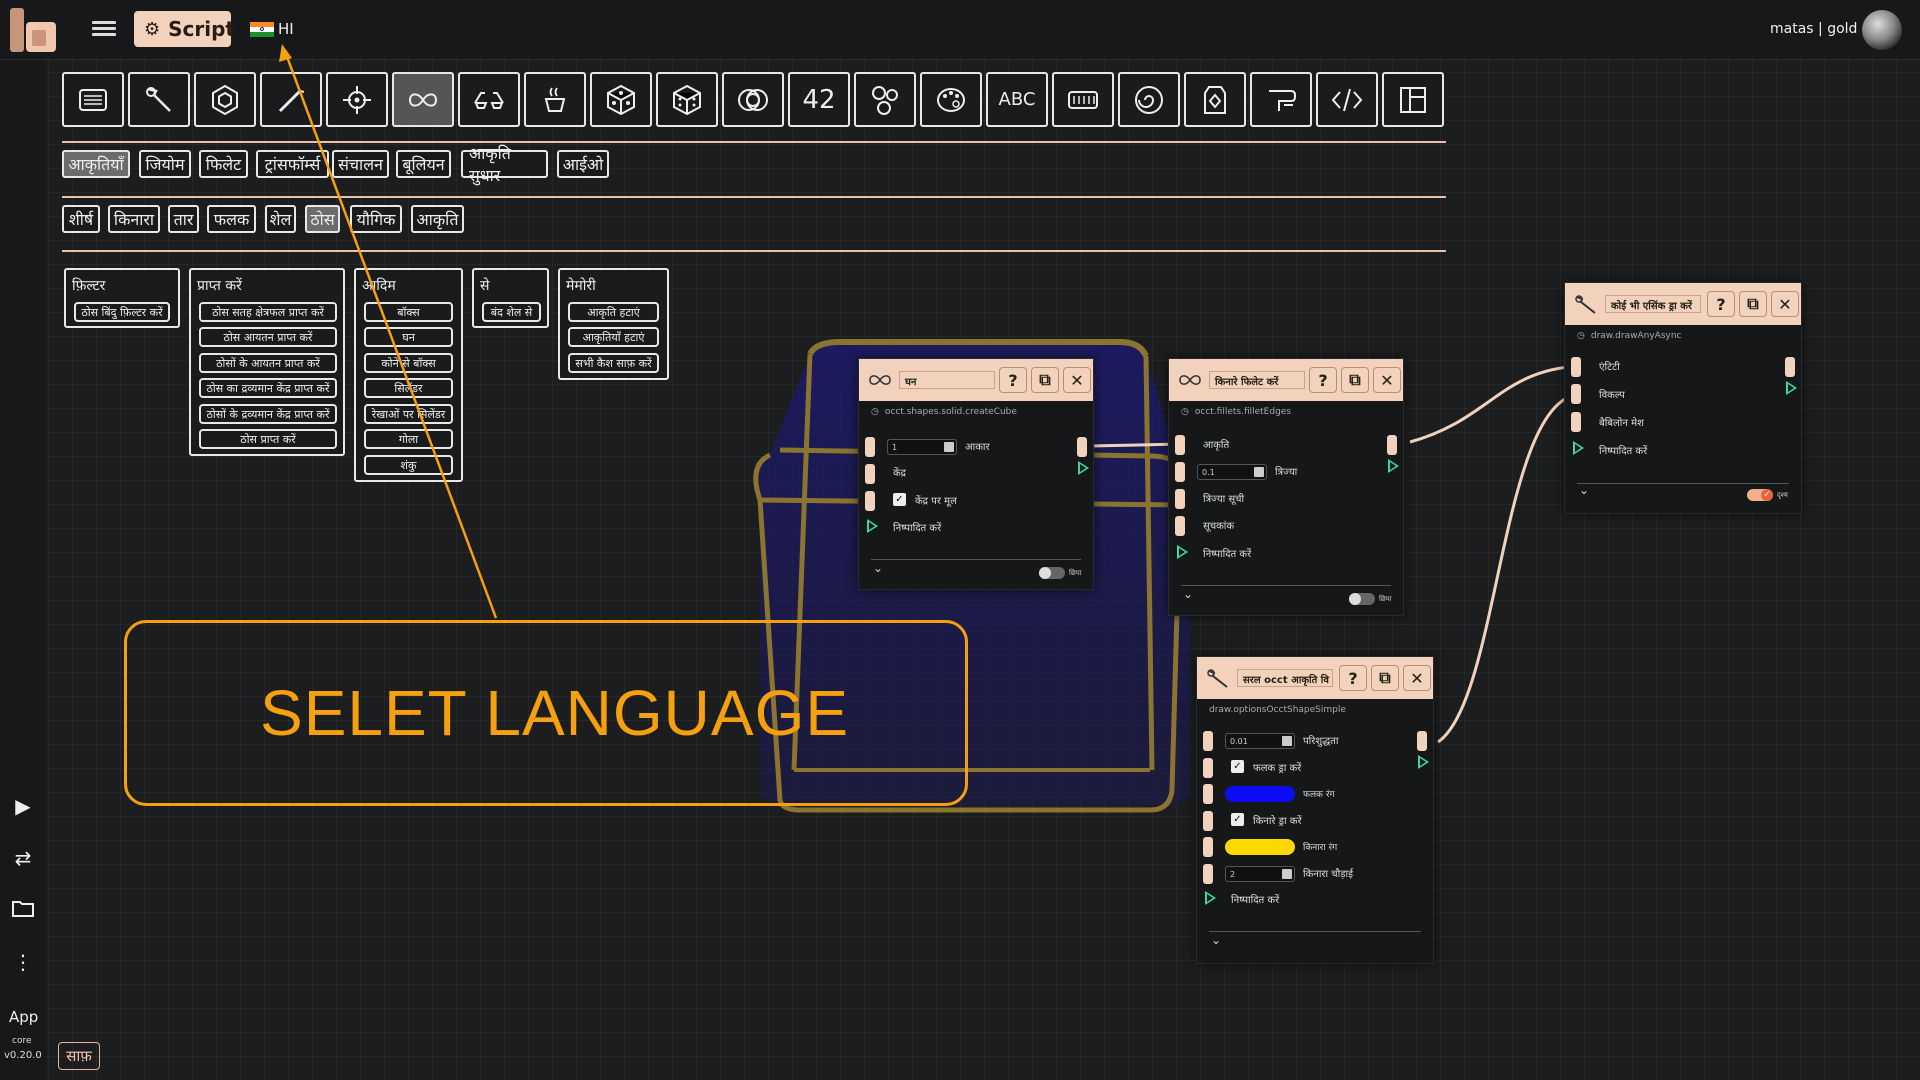 Image resolution: width=1920 pixels, height=1080 pixels. Describe the element at coordinates (388, 331) in the screenshot. I see `callout-arrow-icon` at that location.